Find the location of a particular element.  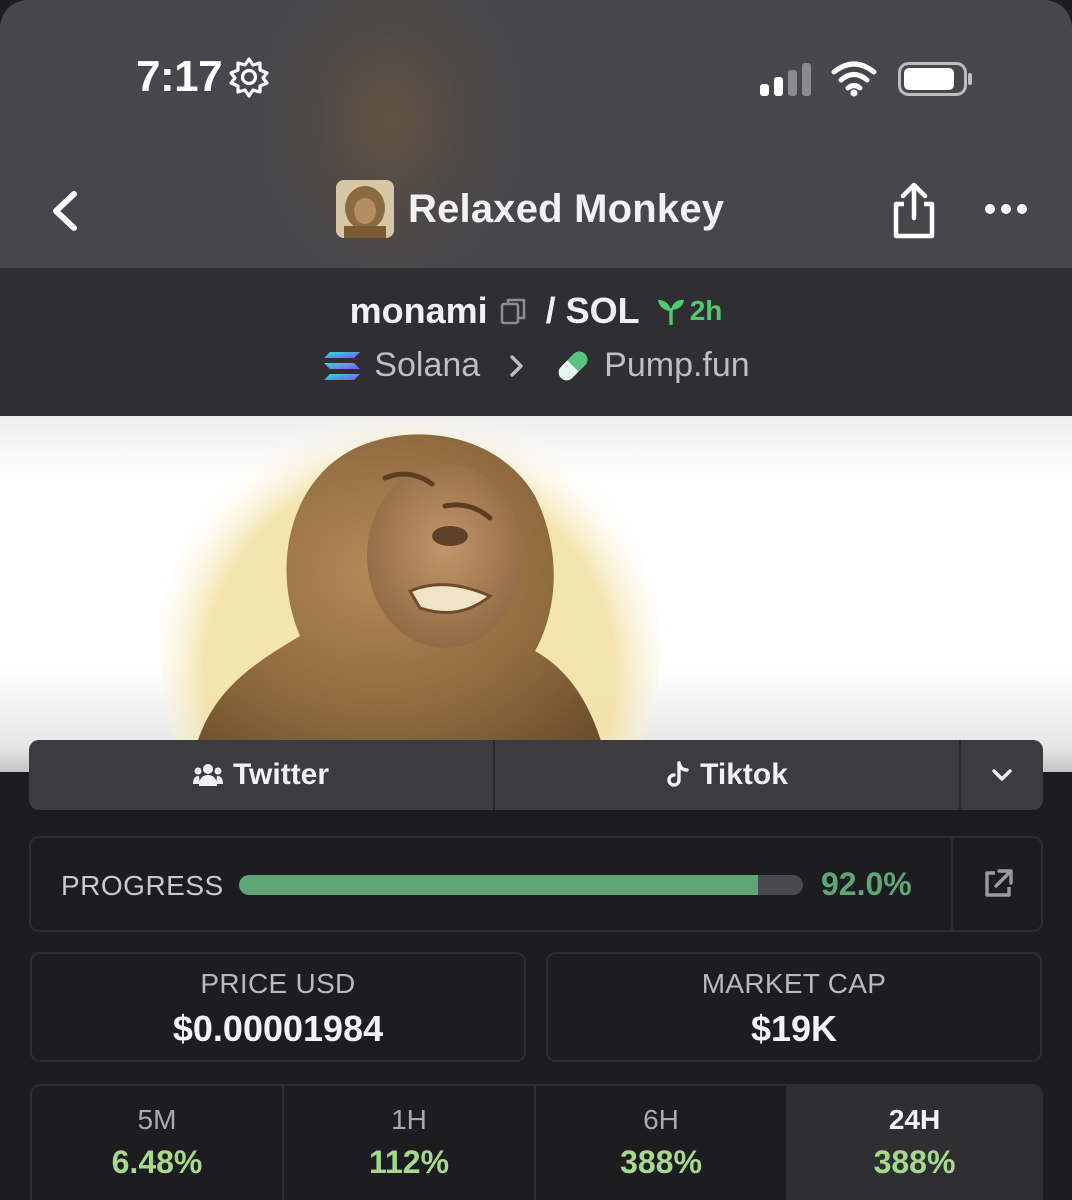

timeframe-label: 24H is located at coordinates (914, 1119).